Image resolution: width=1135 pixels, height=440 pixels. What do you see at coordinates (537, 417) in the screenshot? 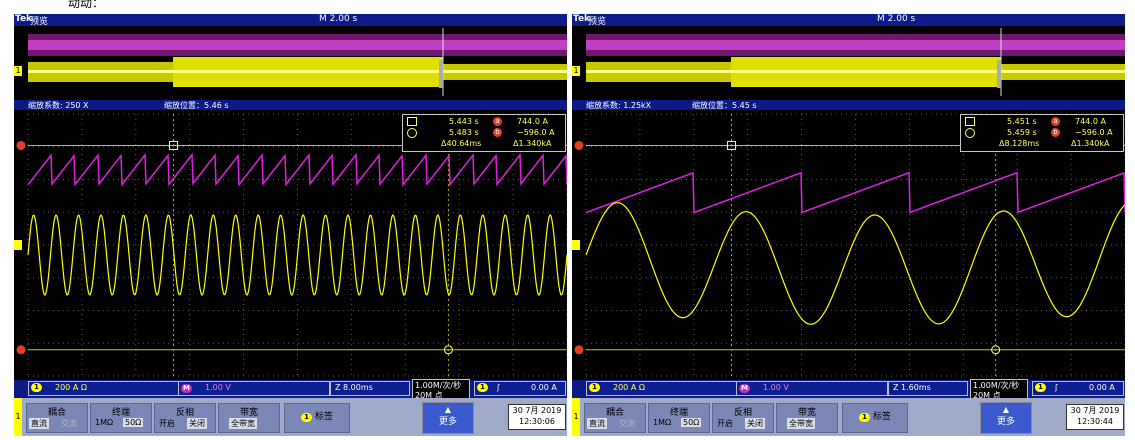
I see `datetime-box: 30 7月 2019 12:30:06` at bounding box center [537, 417].